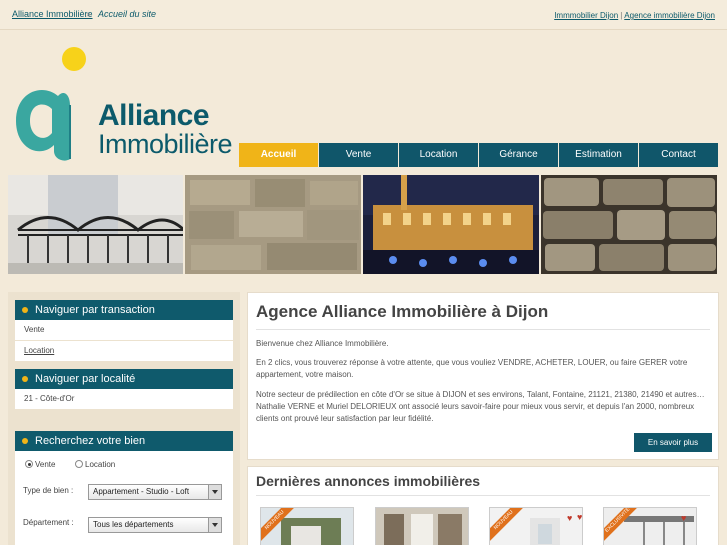  What do you see at coordinates (124, 330) in the screenshot?
I see `sidebar-item-vente: Vente` at bounding box center [124, 330].